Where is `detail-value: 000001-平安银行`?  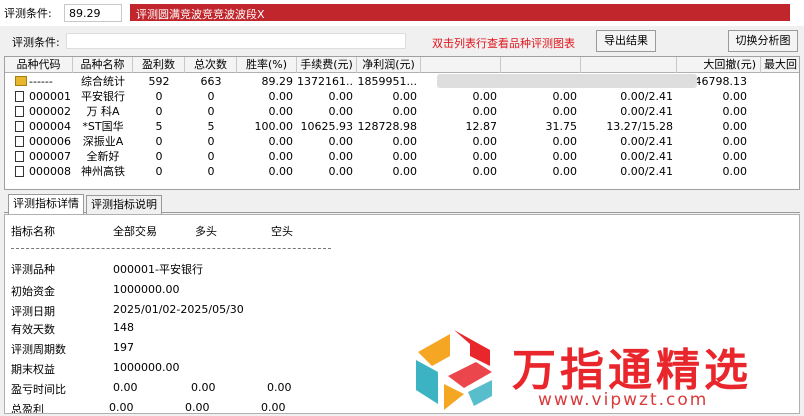 detail-value: 000001-平安银行 is located at coordinates (158, 269).